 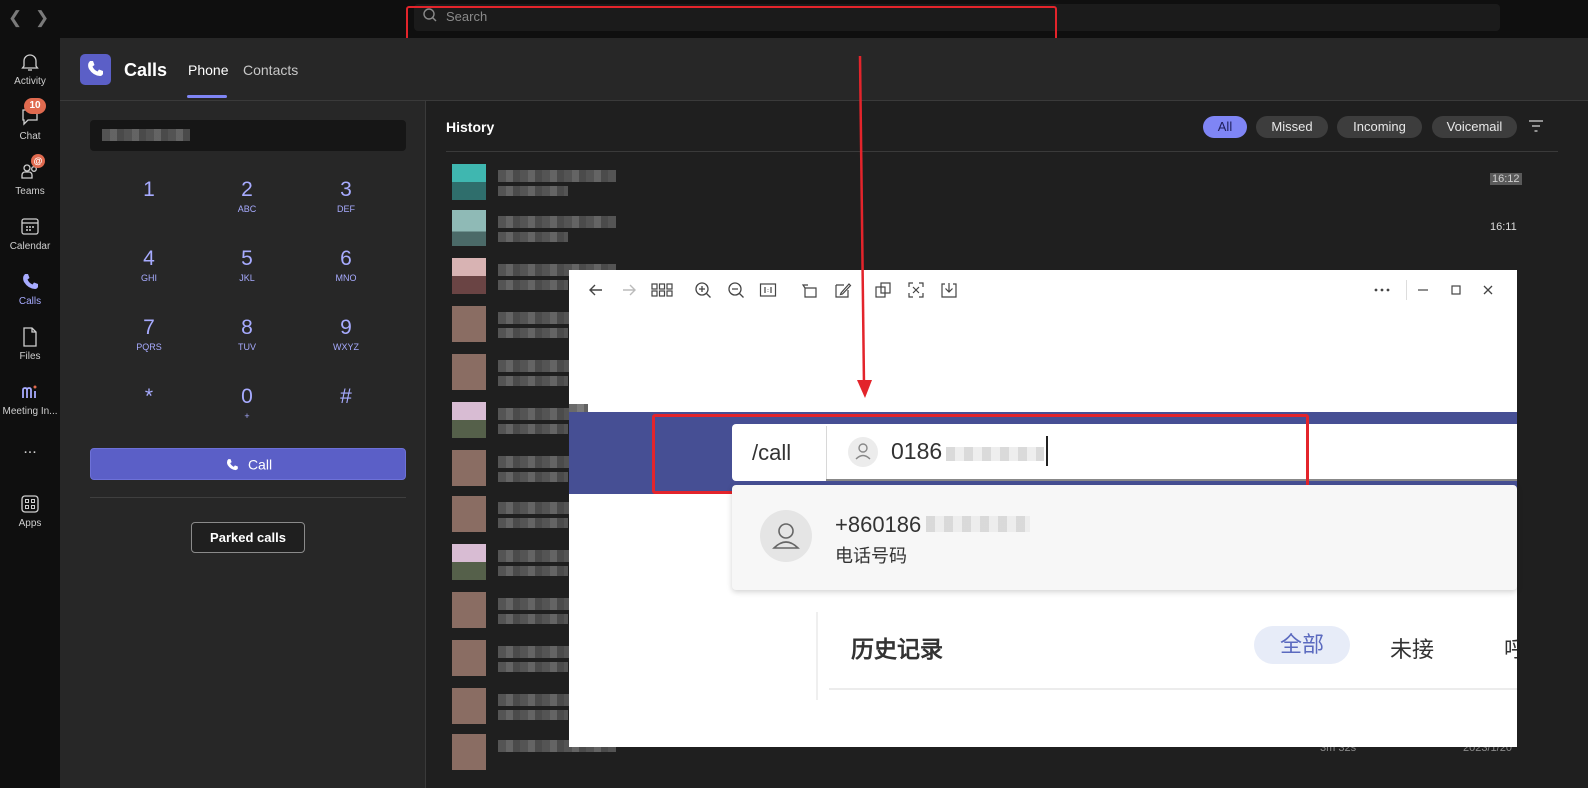 What do you see at coordinates (38, 161) in the screenshot?
I see `teams-mention-badge: @` at bounding box center [38, 161].